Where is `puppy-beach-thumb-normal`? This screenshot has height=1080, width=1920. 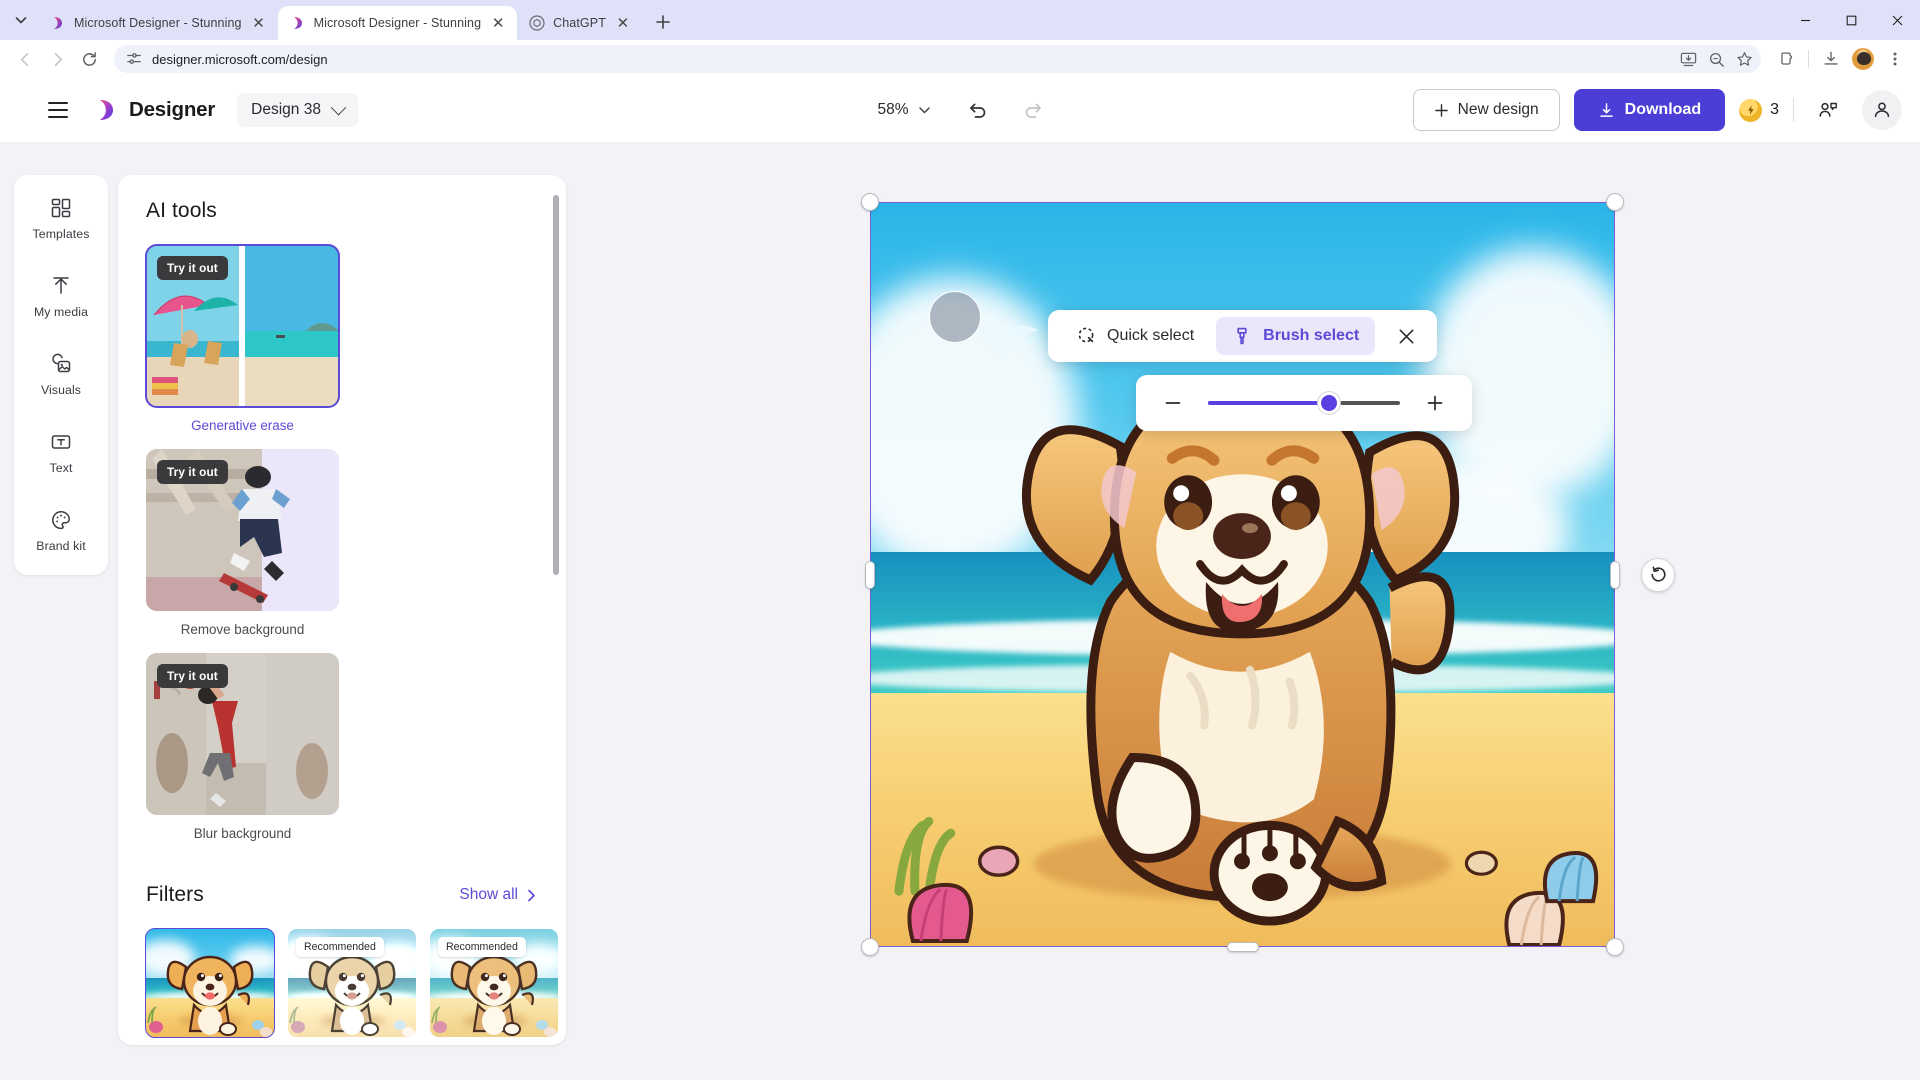 puppy-beach-thumb-normal is located at coordinates (210, 983).